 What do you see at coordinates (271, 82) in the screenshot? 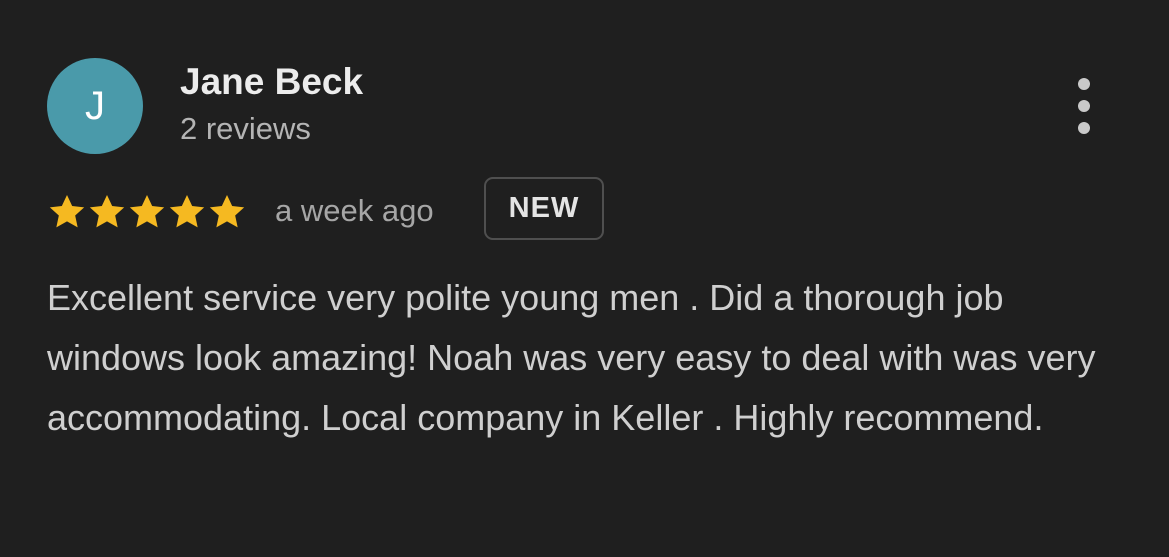
I see `reviewer-name: Jane Beck` at bounding box center [271, 82].